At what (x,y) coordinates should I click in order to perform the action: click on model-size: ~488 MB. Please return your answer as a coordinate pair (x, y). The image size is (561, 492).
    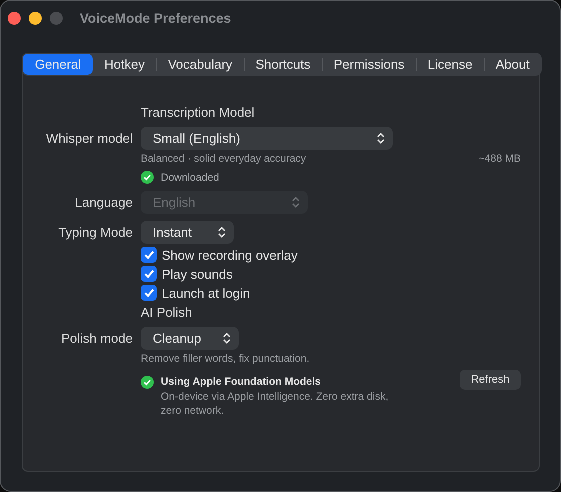
    Looking at the image, I should click on (499, 159).